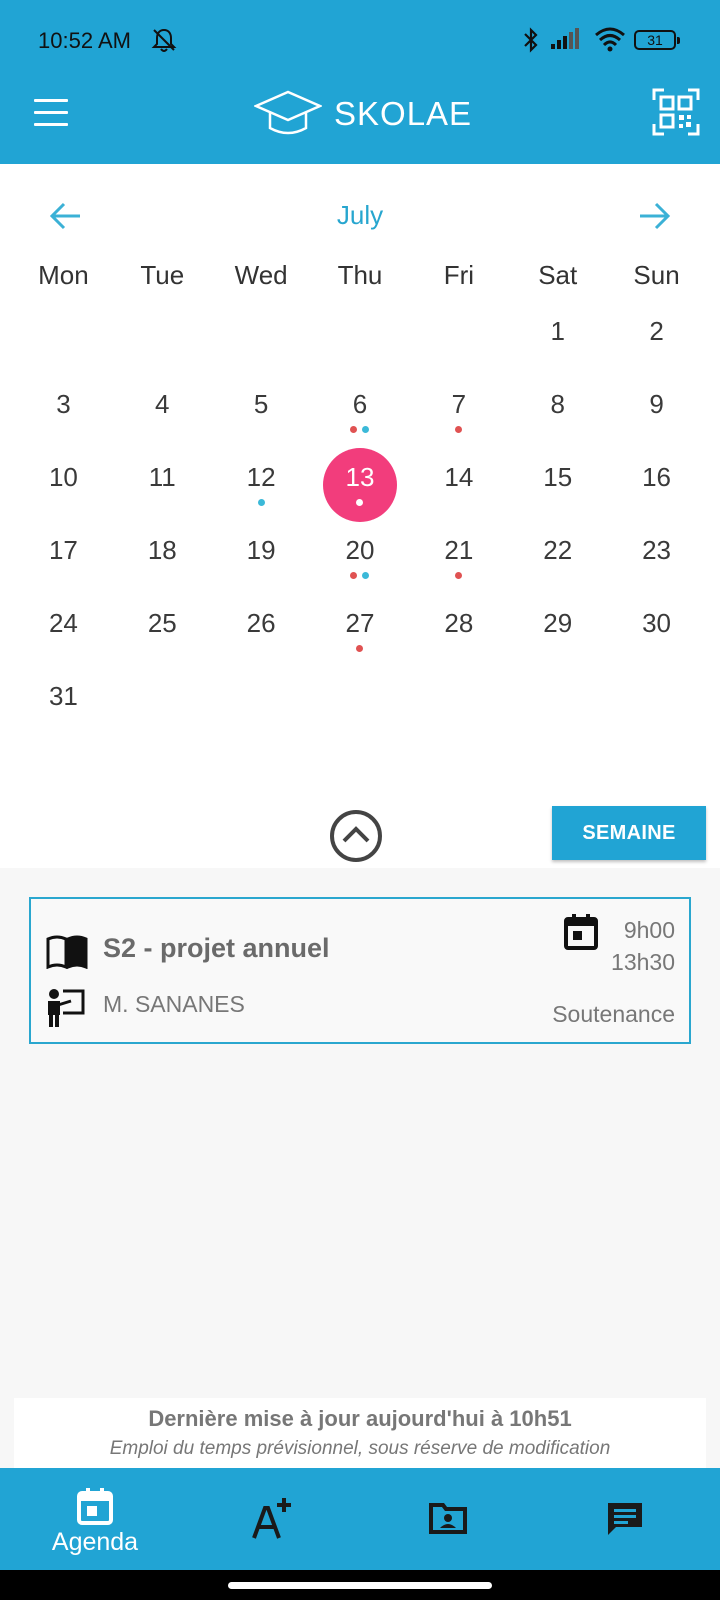 This screenshot has height=1600, width=720. I want to click on day-number: 23, so click(657, 550).